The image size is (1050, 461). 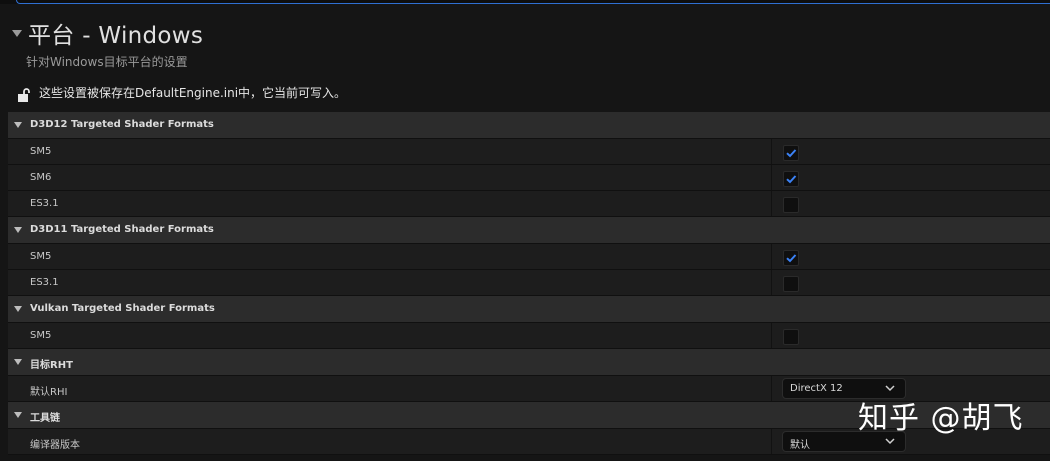 What do you see at coordinates (122, 308) in the screenshot?
I see `category-label: Vulkan Targeted Shader Formats` at bounding box center [122, 308].